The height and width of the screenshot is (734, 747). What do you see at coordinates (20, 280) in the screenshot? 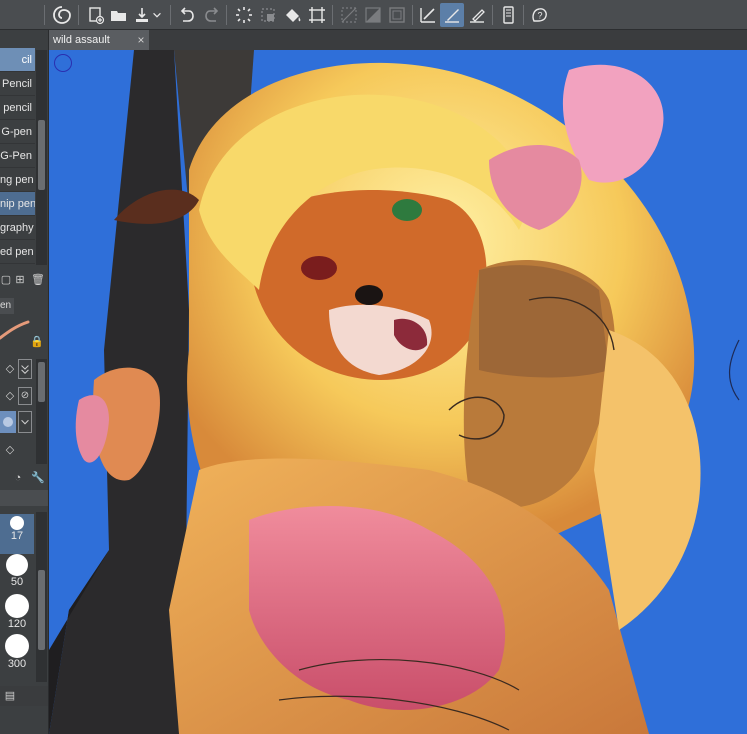
I see `new-subtool-icon: ⊞` at bounding box center [20, 280].